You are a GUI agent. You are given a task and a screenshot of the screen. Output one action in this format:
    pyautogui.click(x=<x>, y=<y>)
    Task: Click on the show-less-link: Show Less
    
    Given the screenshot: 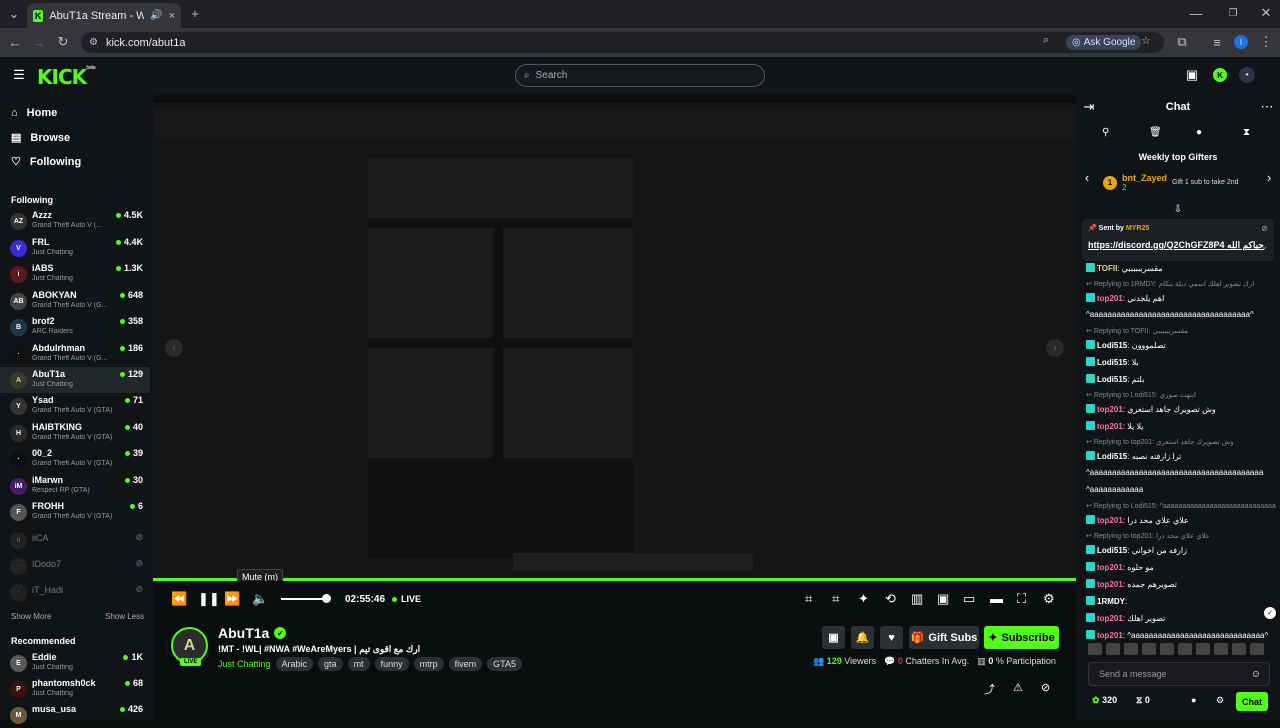 What is the action you would take?
    pyautogui.click(x=124, y=616)
    